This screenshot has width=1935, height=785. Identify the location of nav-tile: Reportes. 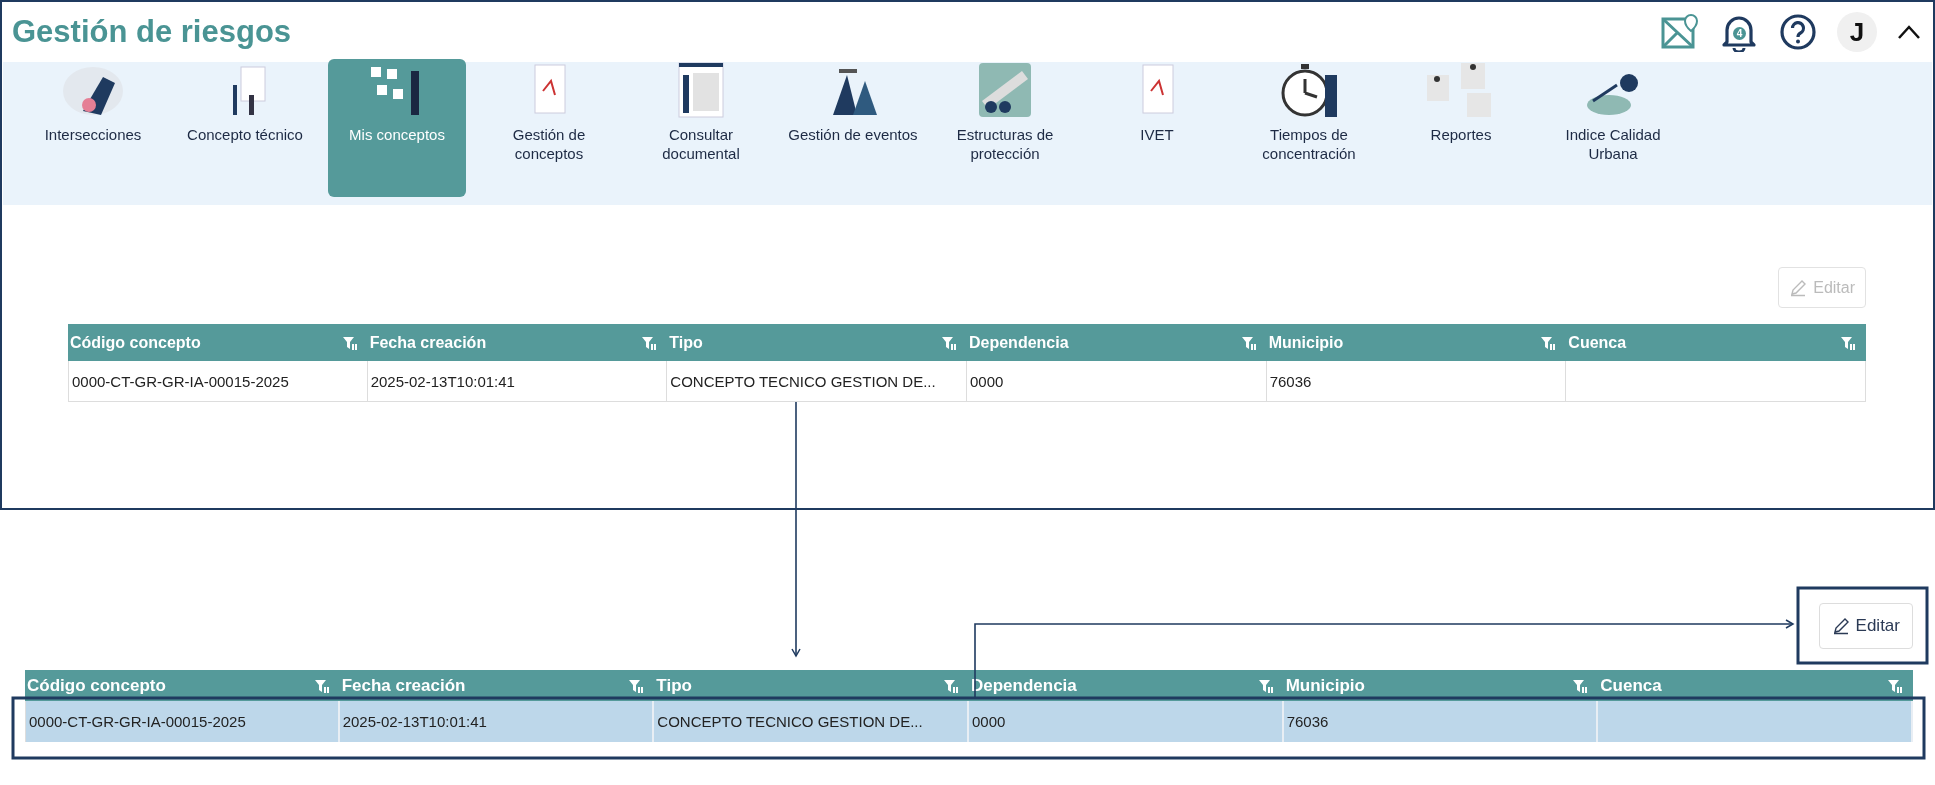
(1461, 128).